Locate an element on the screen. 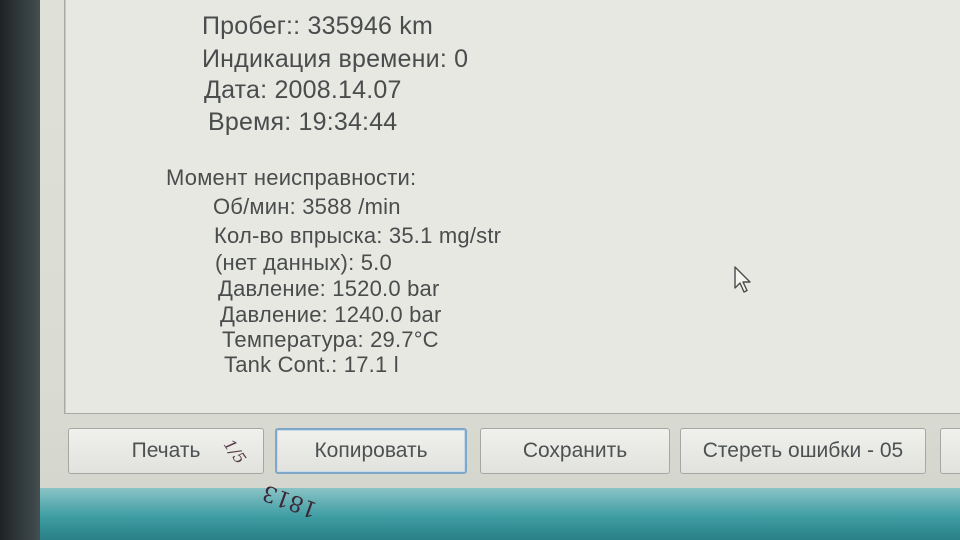 Image resolution: width=960 pixels, height=540 pixels. save-button: Сохранить is located at coordinates (575, 451).